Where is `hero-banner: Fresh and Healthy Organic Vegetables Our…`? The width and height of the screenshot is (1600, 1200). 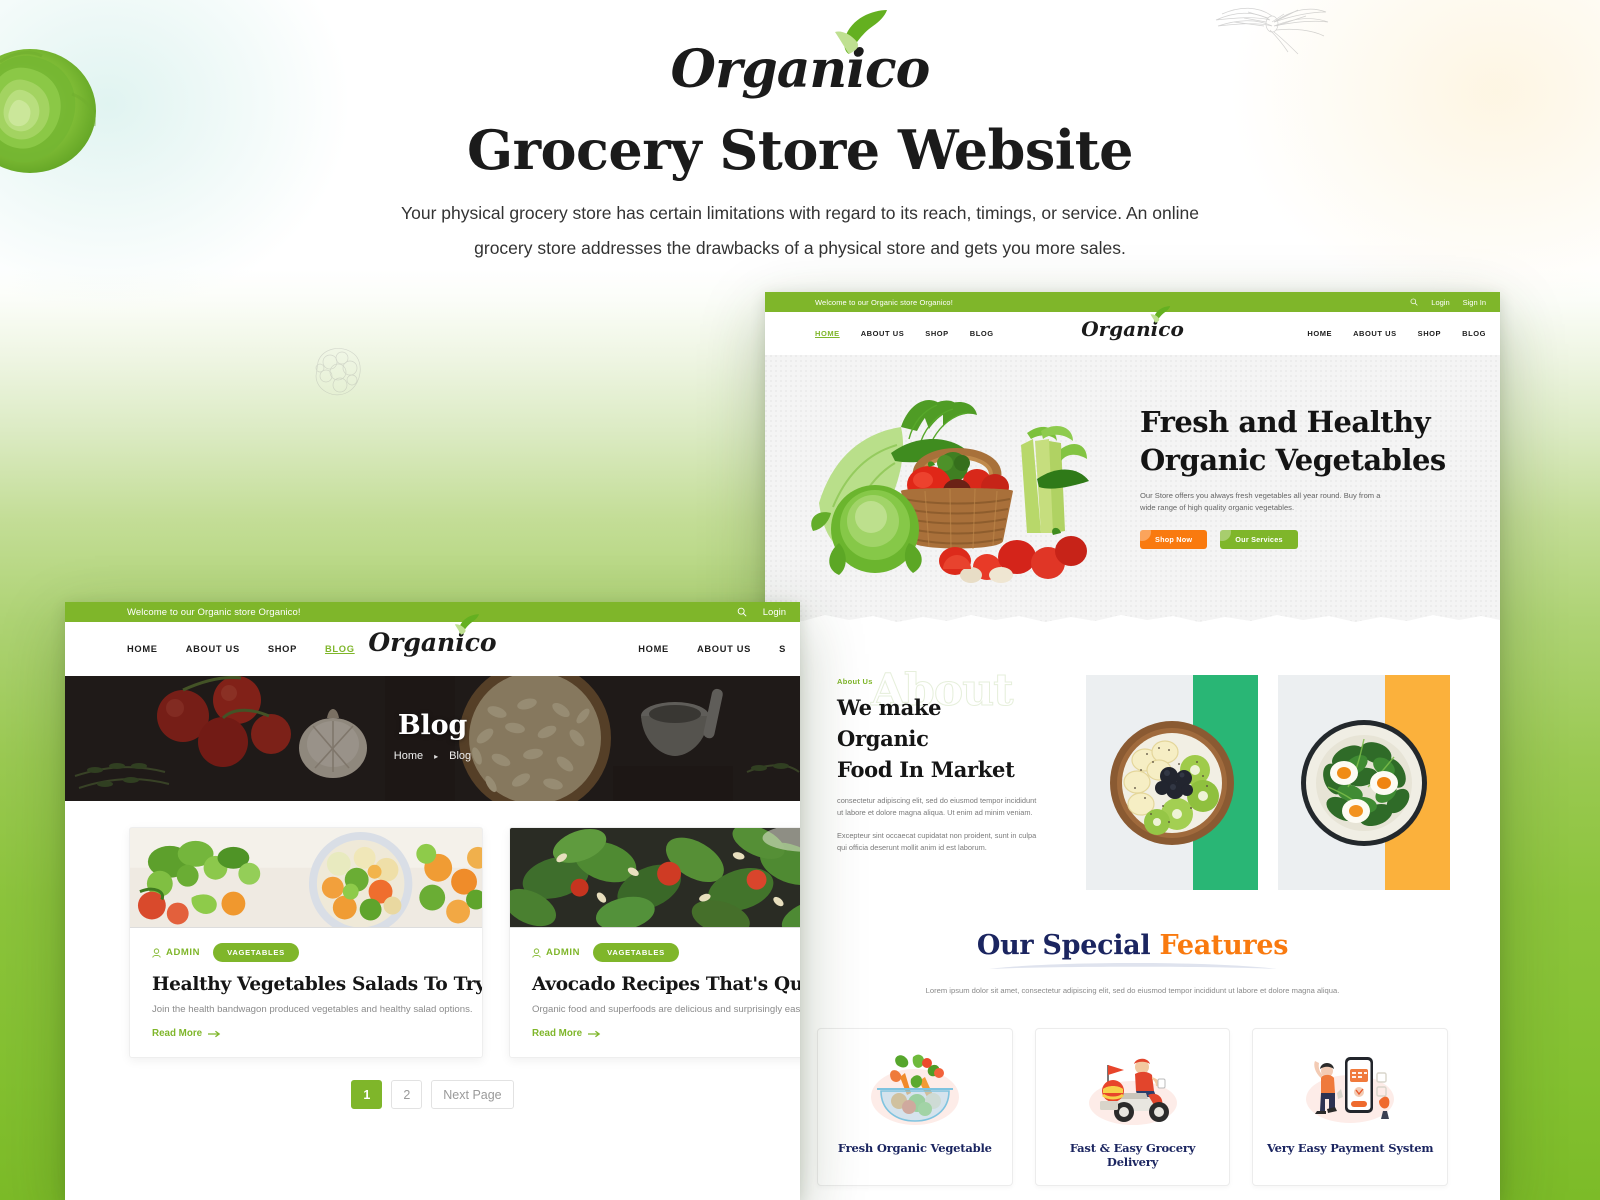
hero-banner: Fresh and Healthy Organic Vegetables Our… is located at coordinates (1132, 490).